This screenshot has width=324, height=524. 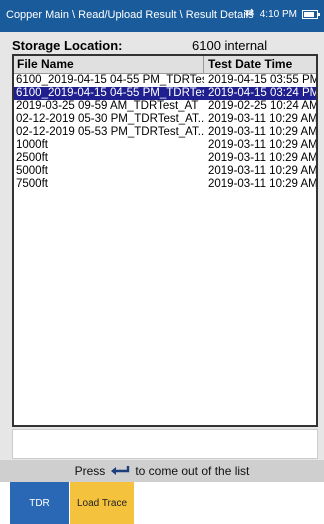 What do you see at coordinates (262, 80) in the screenshot?
I see `test-date-cell: 2019-04-15 03:55 PM` at bounding box center [262, 80].